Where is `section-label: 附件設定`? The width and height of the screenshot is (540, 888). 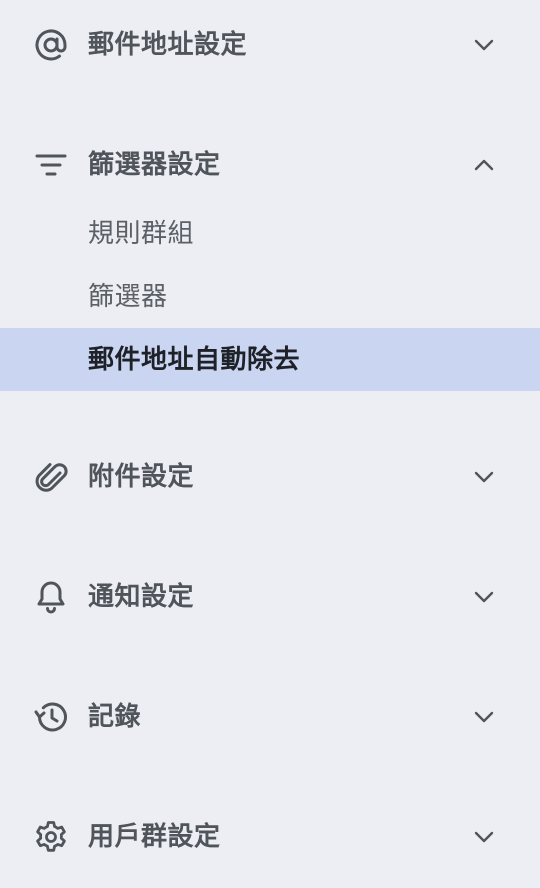 section-label: 附件設定 is located at coordinates (141, 477).